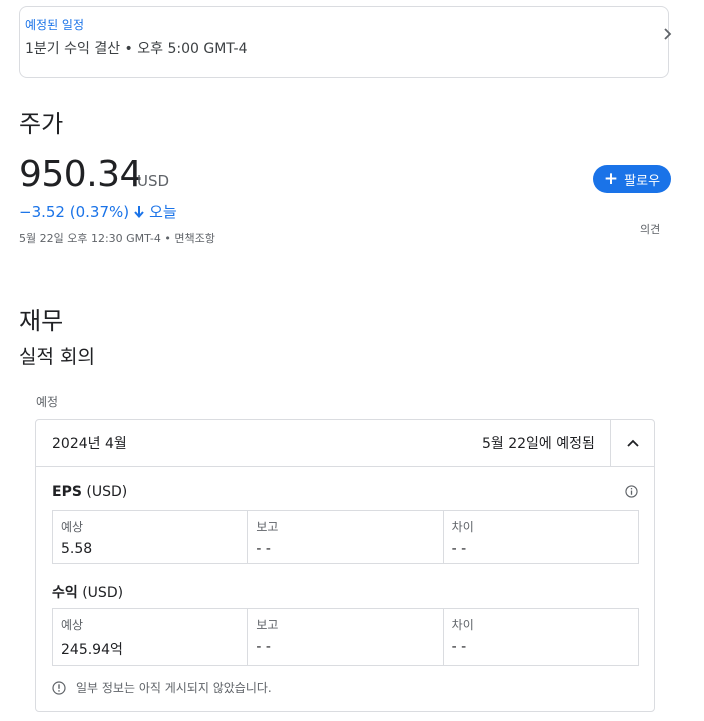 This screenshot has width=704, height=721. What do you see at coordinates (150, 537) in the screenshot?
I see `eps-estimate-cell: 예상 5.58` at bounding box center [150, 537].